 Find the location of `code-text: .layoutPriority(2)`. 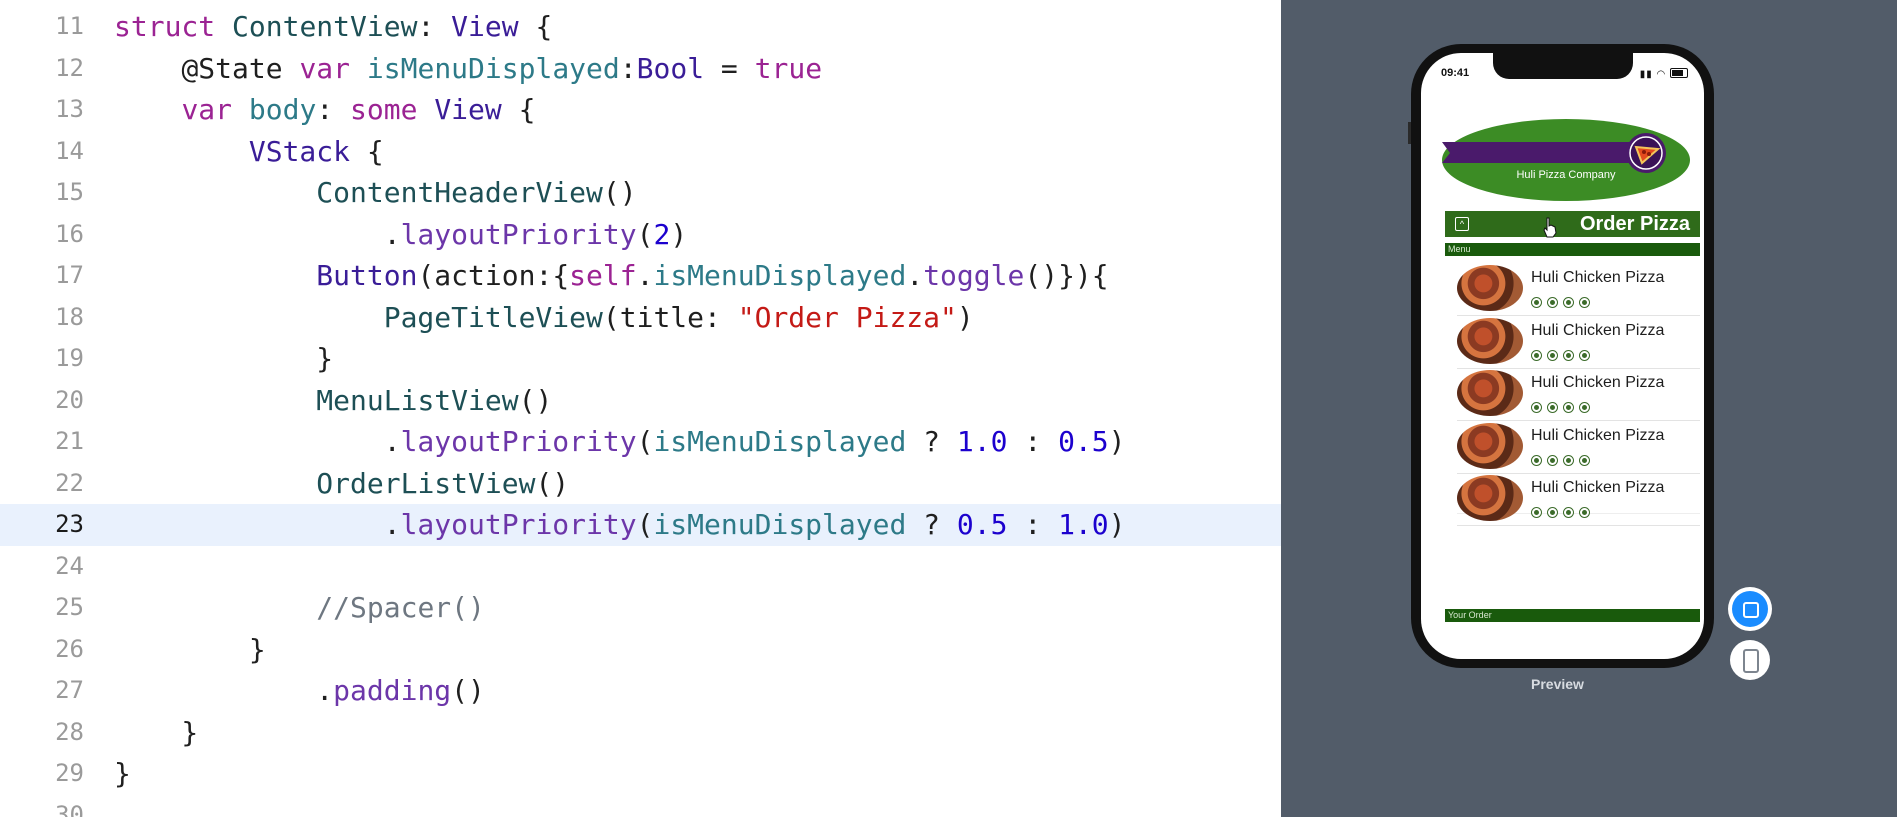

code-text: .layoutPriority(2) is located at coordinates (400, 235).